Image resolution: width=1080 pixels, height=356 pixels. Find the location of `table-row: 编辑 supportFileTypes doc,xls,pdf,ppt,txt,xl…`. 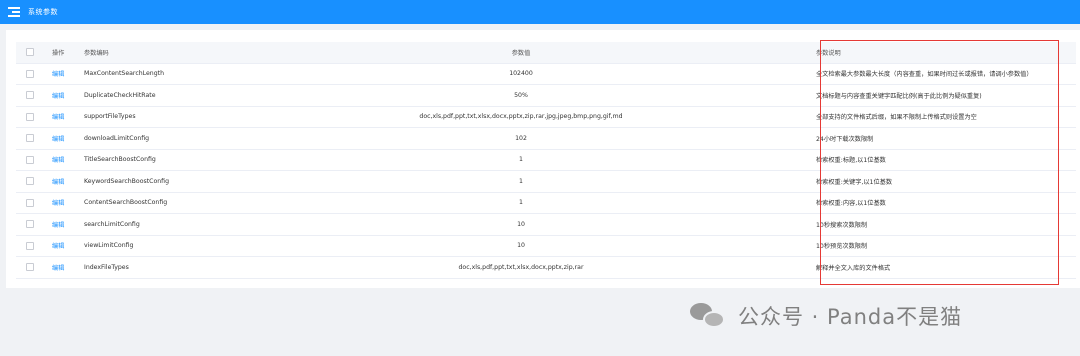

table-row: 编辑 supportFileTypes doc,xls,pdf,ppt,txt,xl… is located at coordinates (546, 117).